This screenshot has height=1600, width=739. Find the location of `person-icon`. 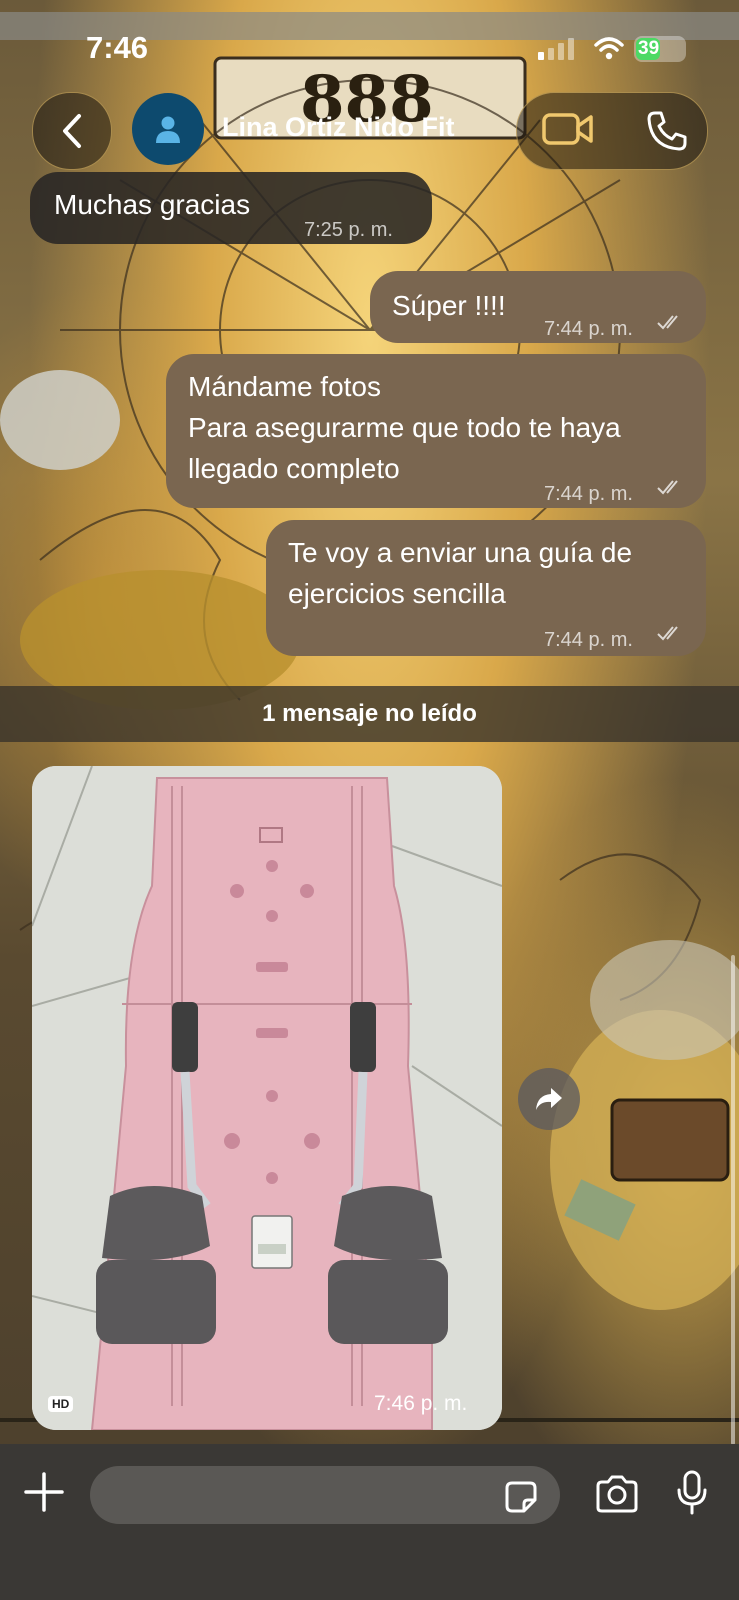

person-icon is located at coordinates (168, 129).